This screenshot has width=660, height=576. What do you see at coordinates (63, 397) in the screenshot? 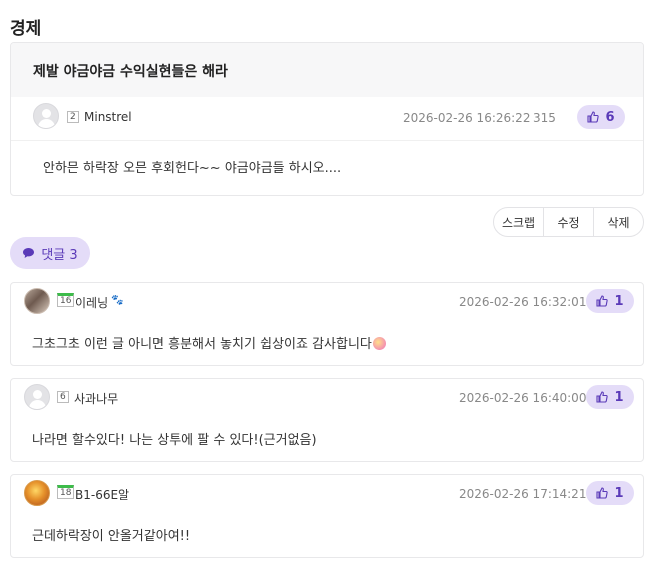
I see `level-badge: 6` at bounding box center [63, 397].